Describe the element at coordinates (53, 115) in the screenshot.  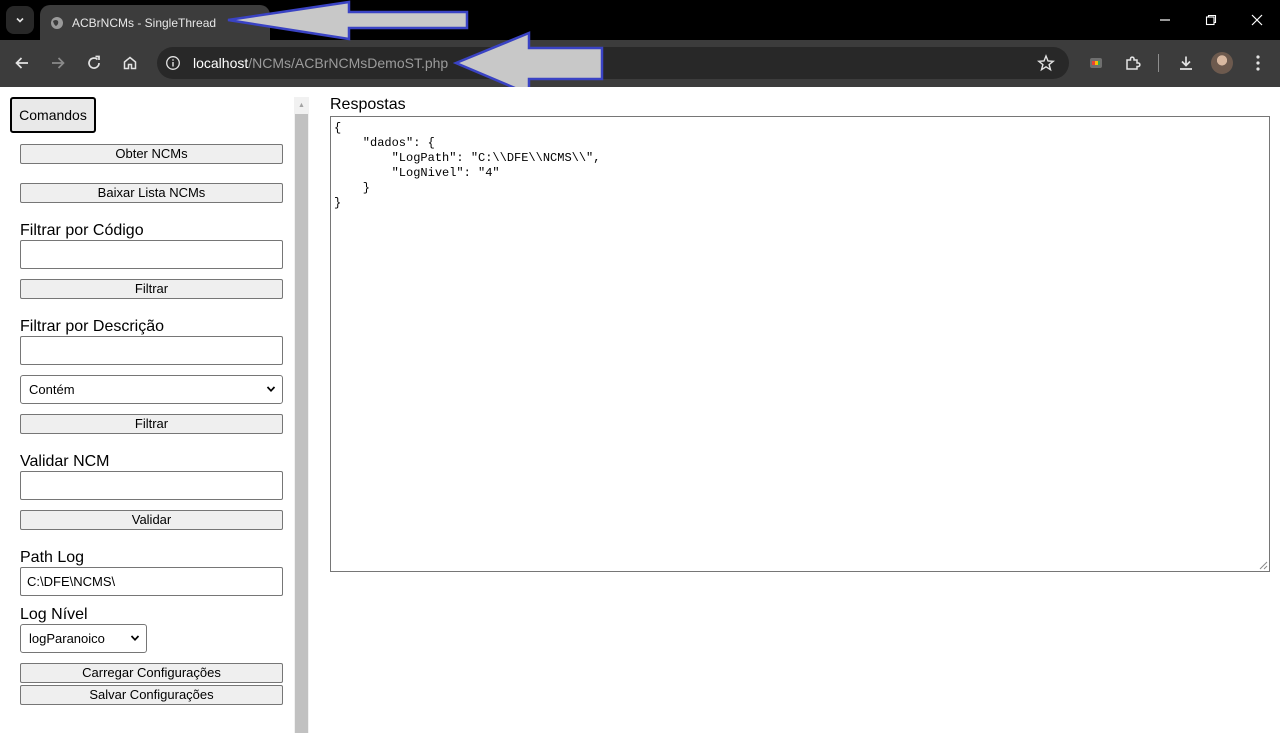
I see `tab-comandos: Comandos` at that location.